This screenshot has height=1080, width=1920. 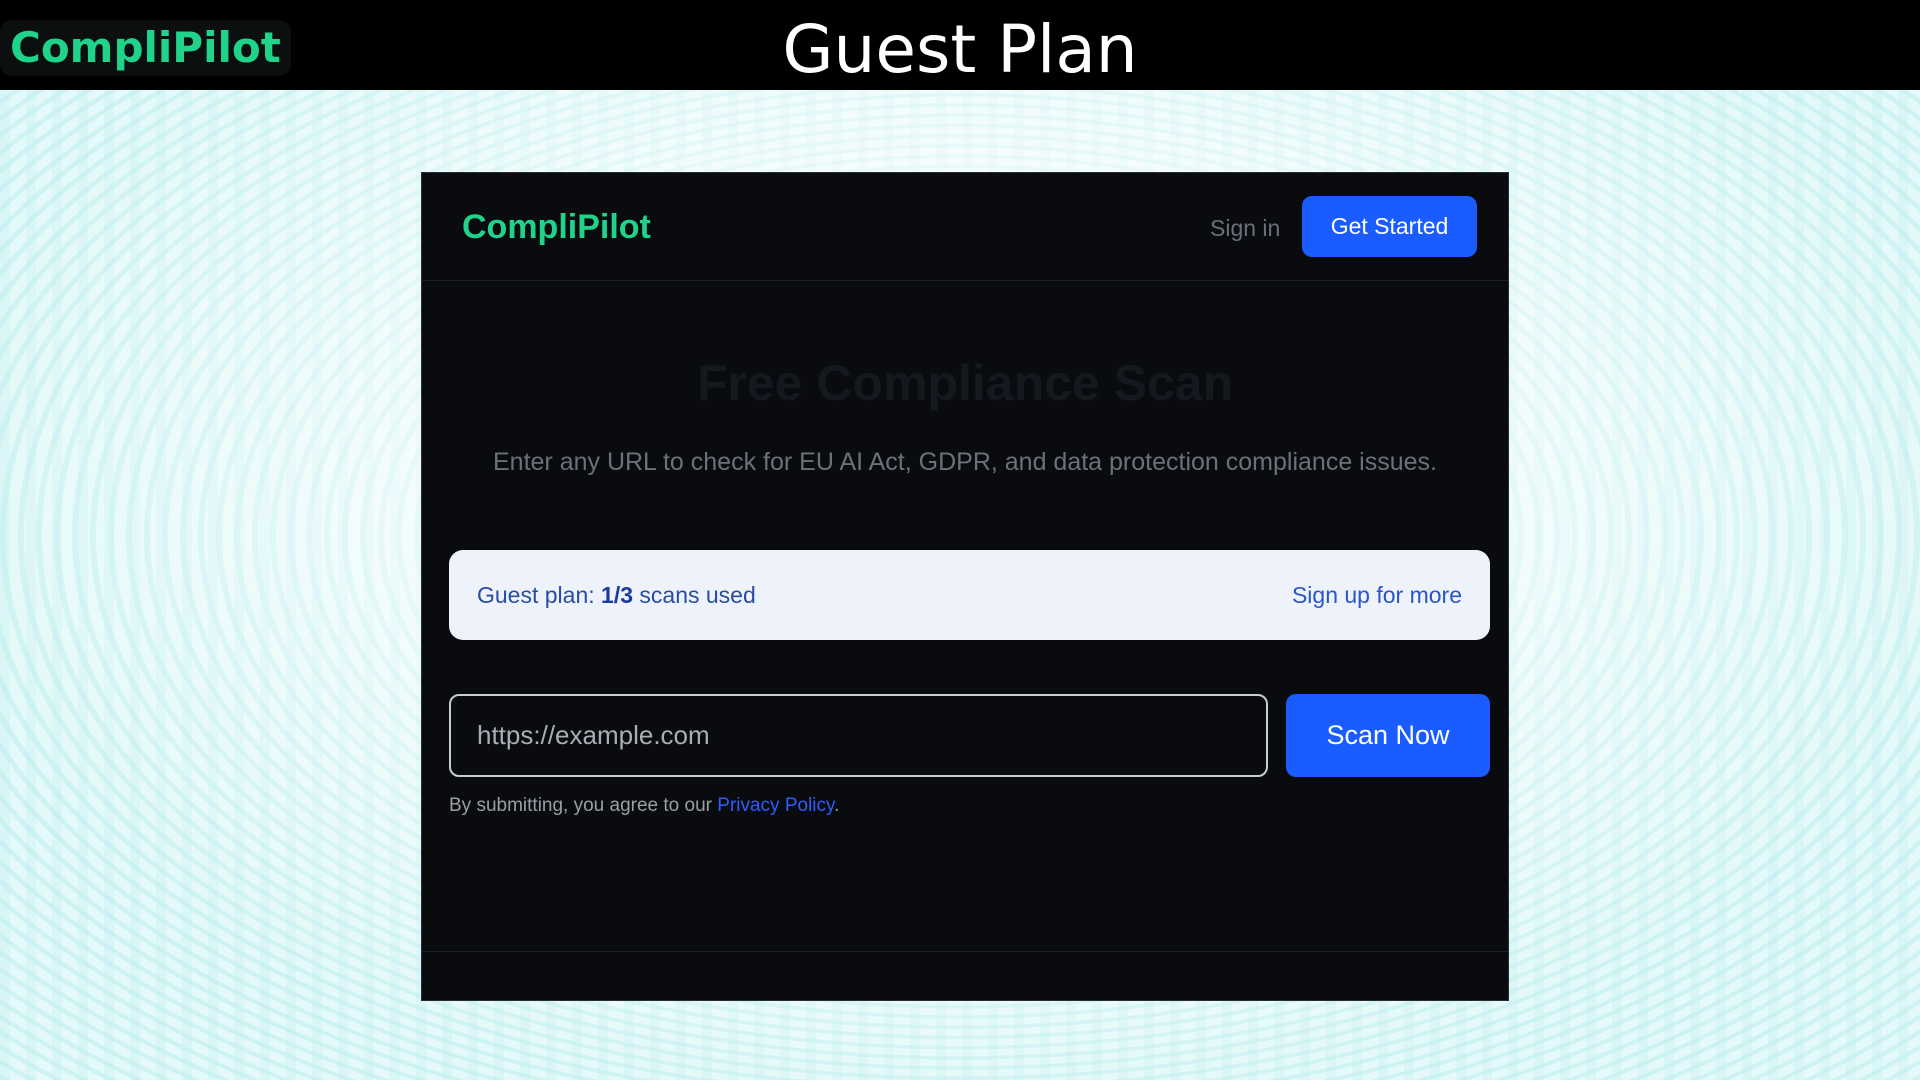 I want to click on plan-usage-prefix: Guest plan:, so click(x=539, y=595).